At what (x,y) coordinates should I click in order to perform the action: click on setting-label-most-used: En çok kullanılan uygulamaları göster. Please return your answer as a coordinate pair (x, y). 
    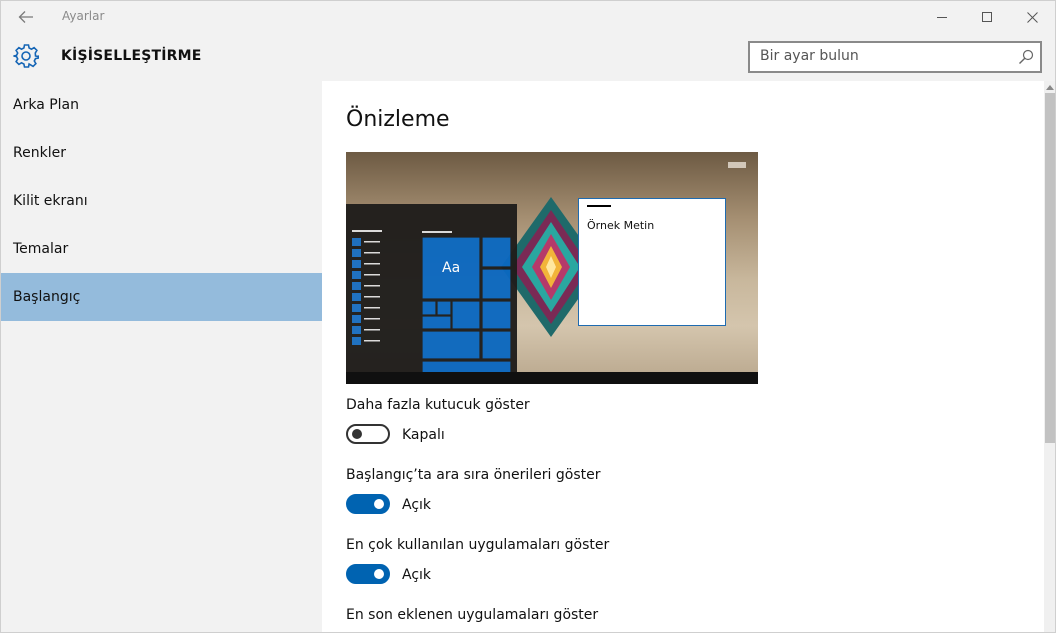
    Looking at the image, I should click on (478, 545).